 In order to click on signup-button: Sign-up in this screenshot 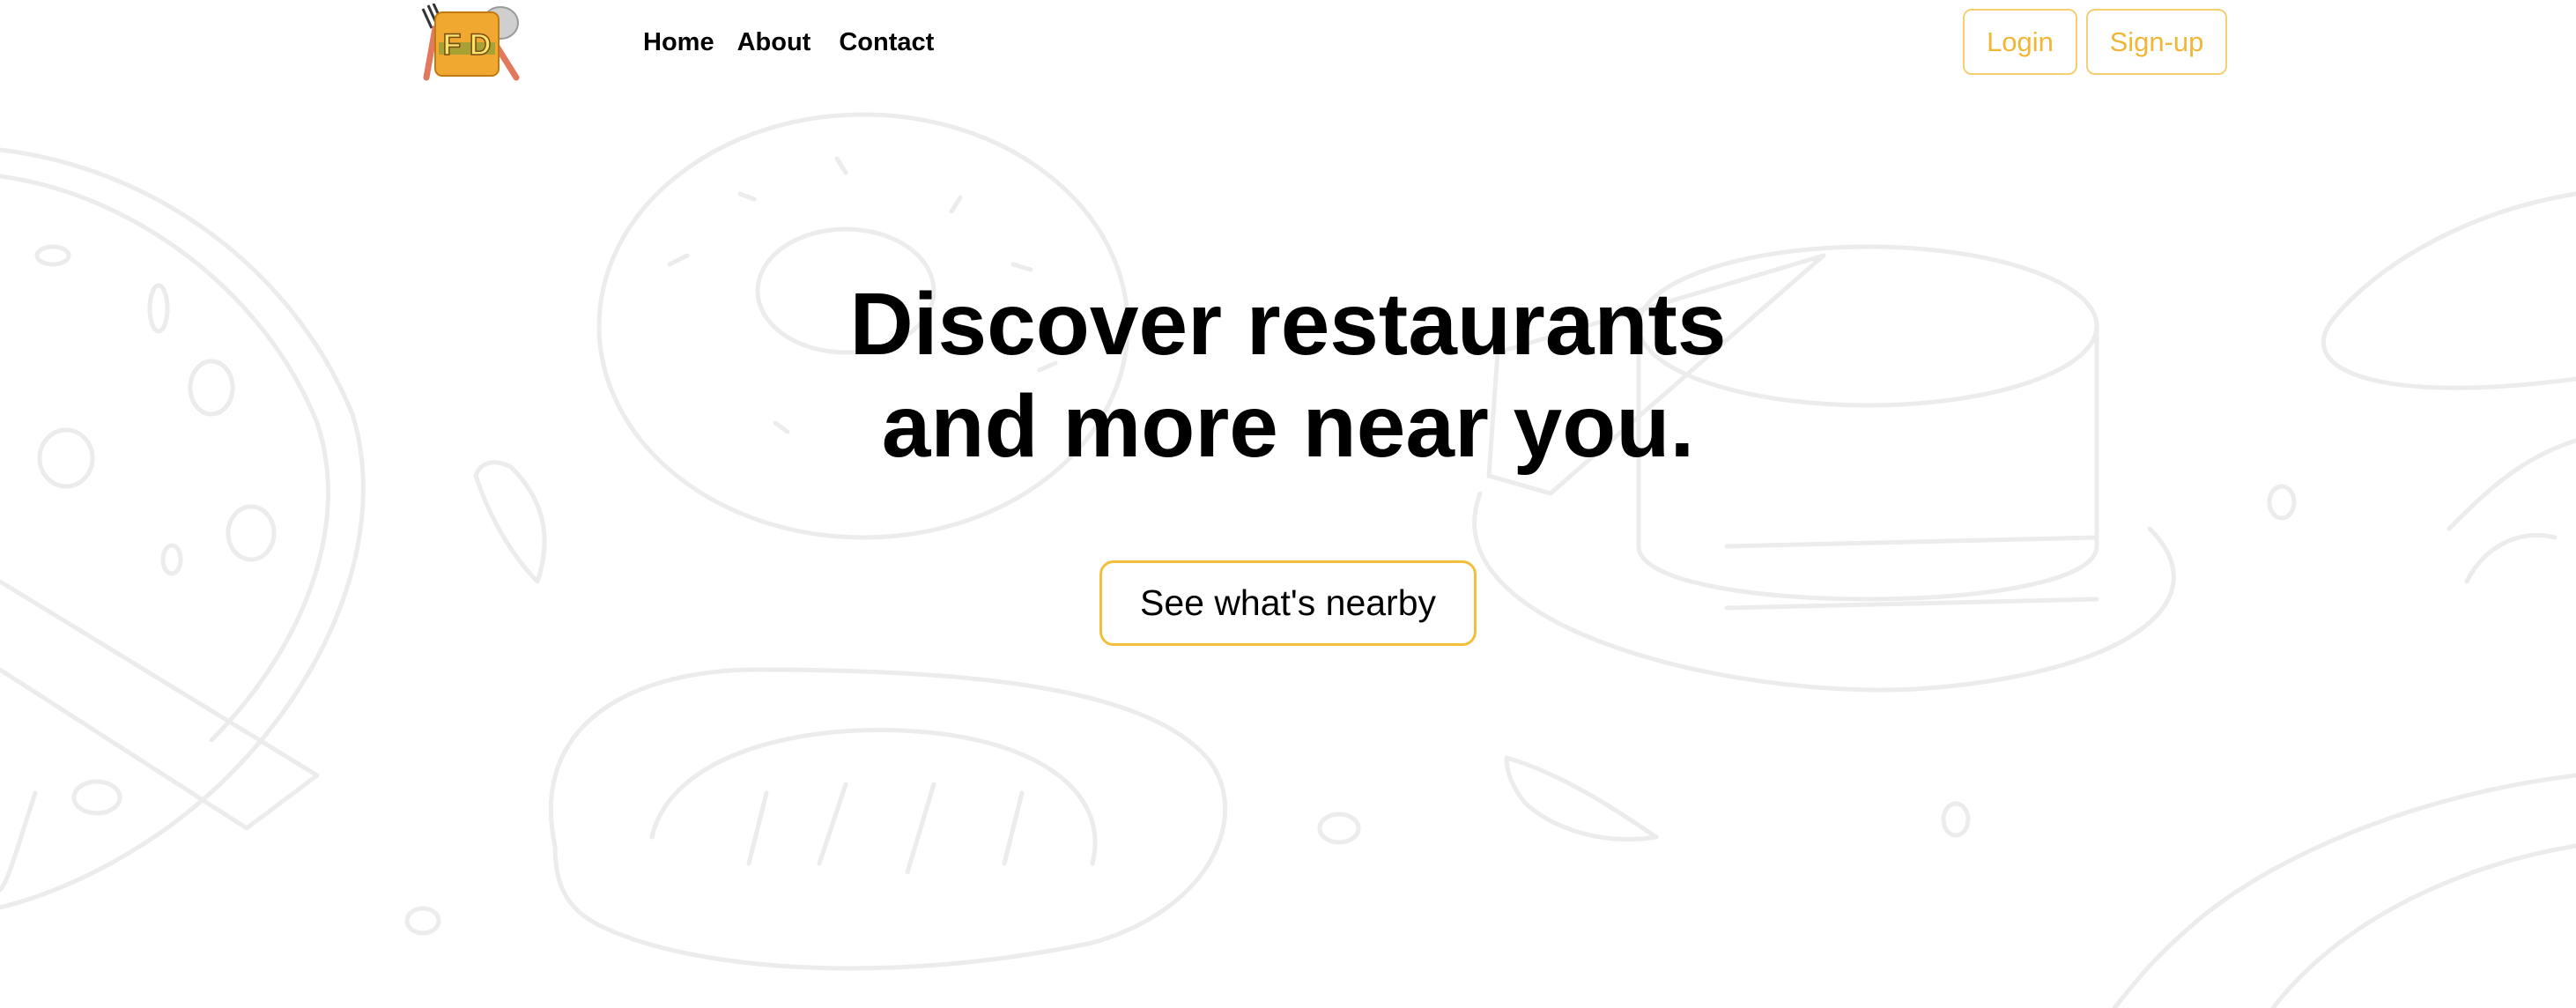, I will do `click(2156, 42)`.